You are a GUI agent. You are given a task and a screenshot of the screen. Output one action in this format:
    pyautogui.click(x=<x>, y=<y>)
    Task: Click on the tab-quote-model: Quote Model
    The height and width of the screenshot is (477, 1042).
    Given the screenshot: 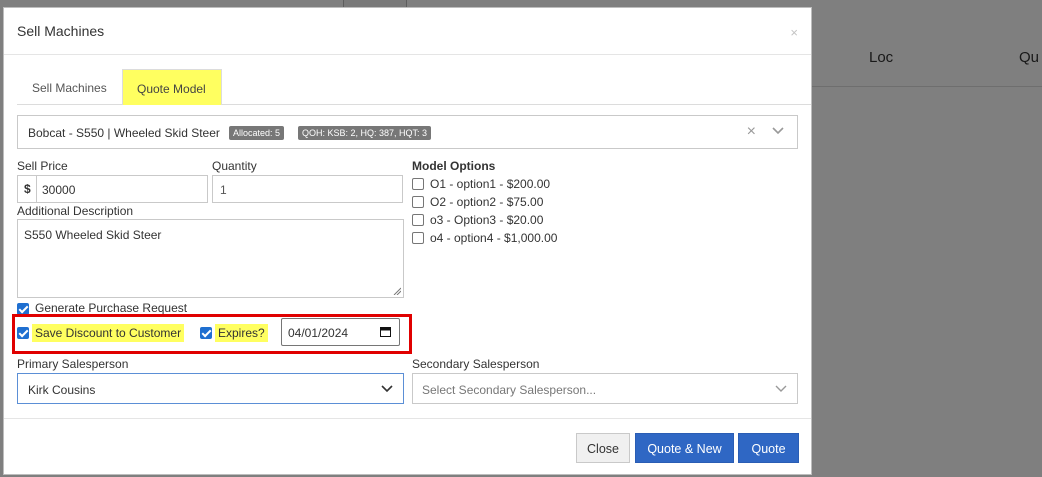 What is the action you would take?
    pyautogui.click(x=172, y=87)
    